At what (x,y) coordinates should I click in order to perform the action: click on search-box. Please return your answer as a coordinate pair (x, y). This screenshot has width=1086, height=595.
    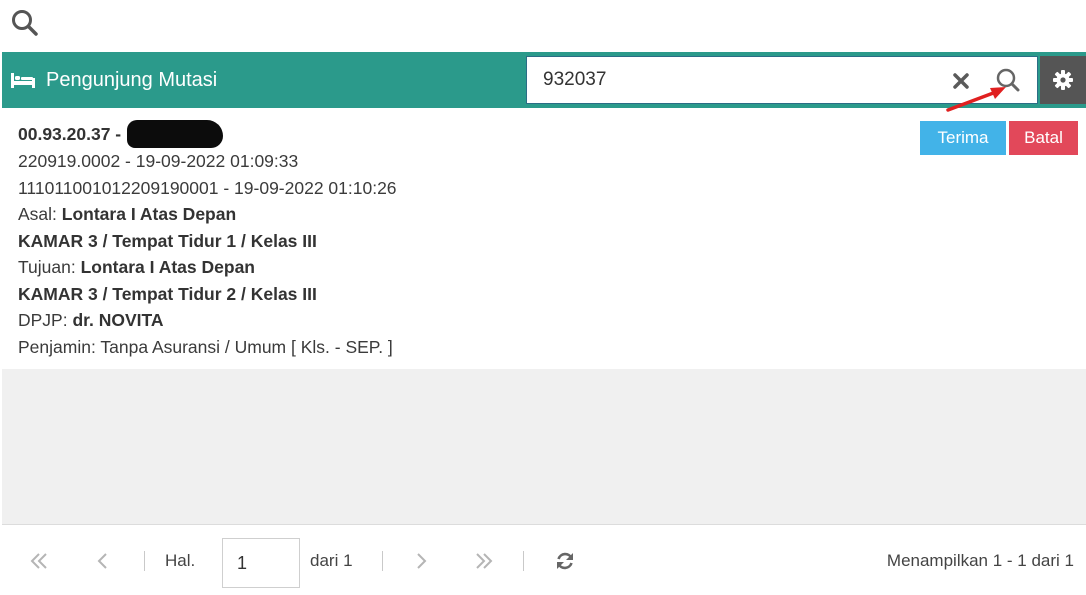
    Looking at the image, I should click on (782, 80).